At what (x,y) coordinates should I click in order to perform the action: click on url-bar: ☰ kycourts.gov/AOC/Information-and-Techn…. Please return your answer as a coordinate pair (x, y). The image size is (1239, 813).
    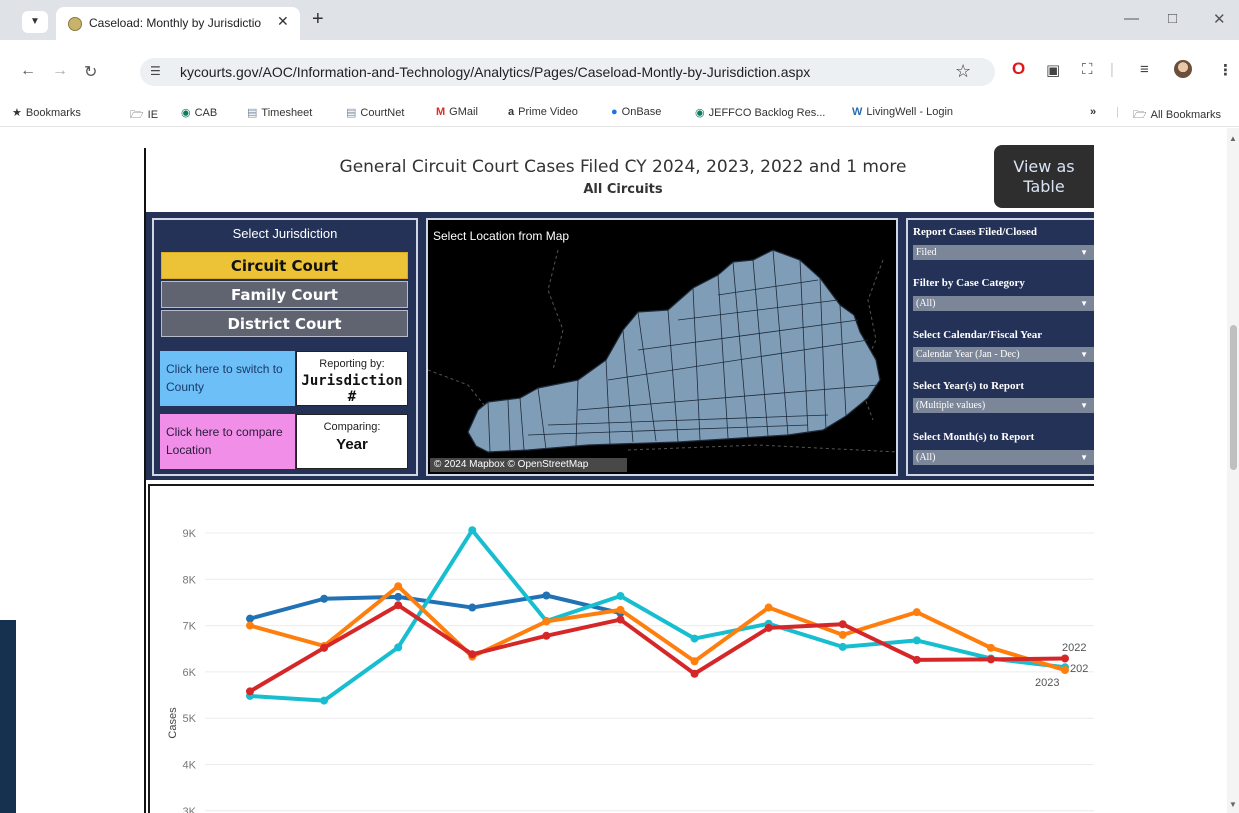
    Looking at the image, I should click on (567, 72).